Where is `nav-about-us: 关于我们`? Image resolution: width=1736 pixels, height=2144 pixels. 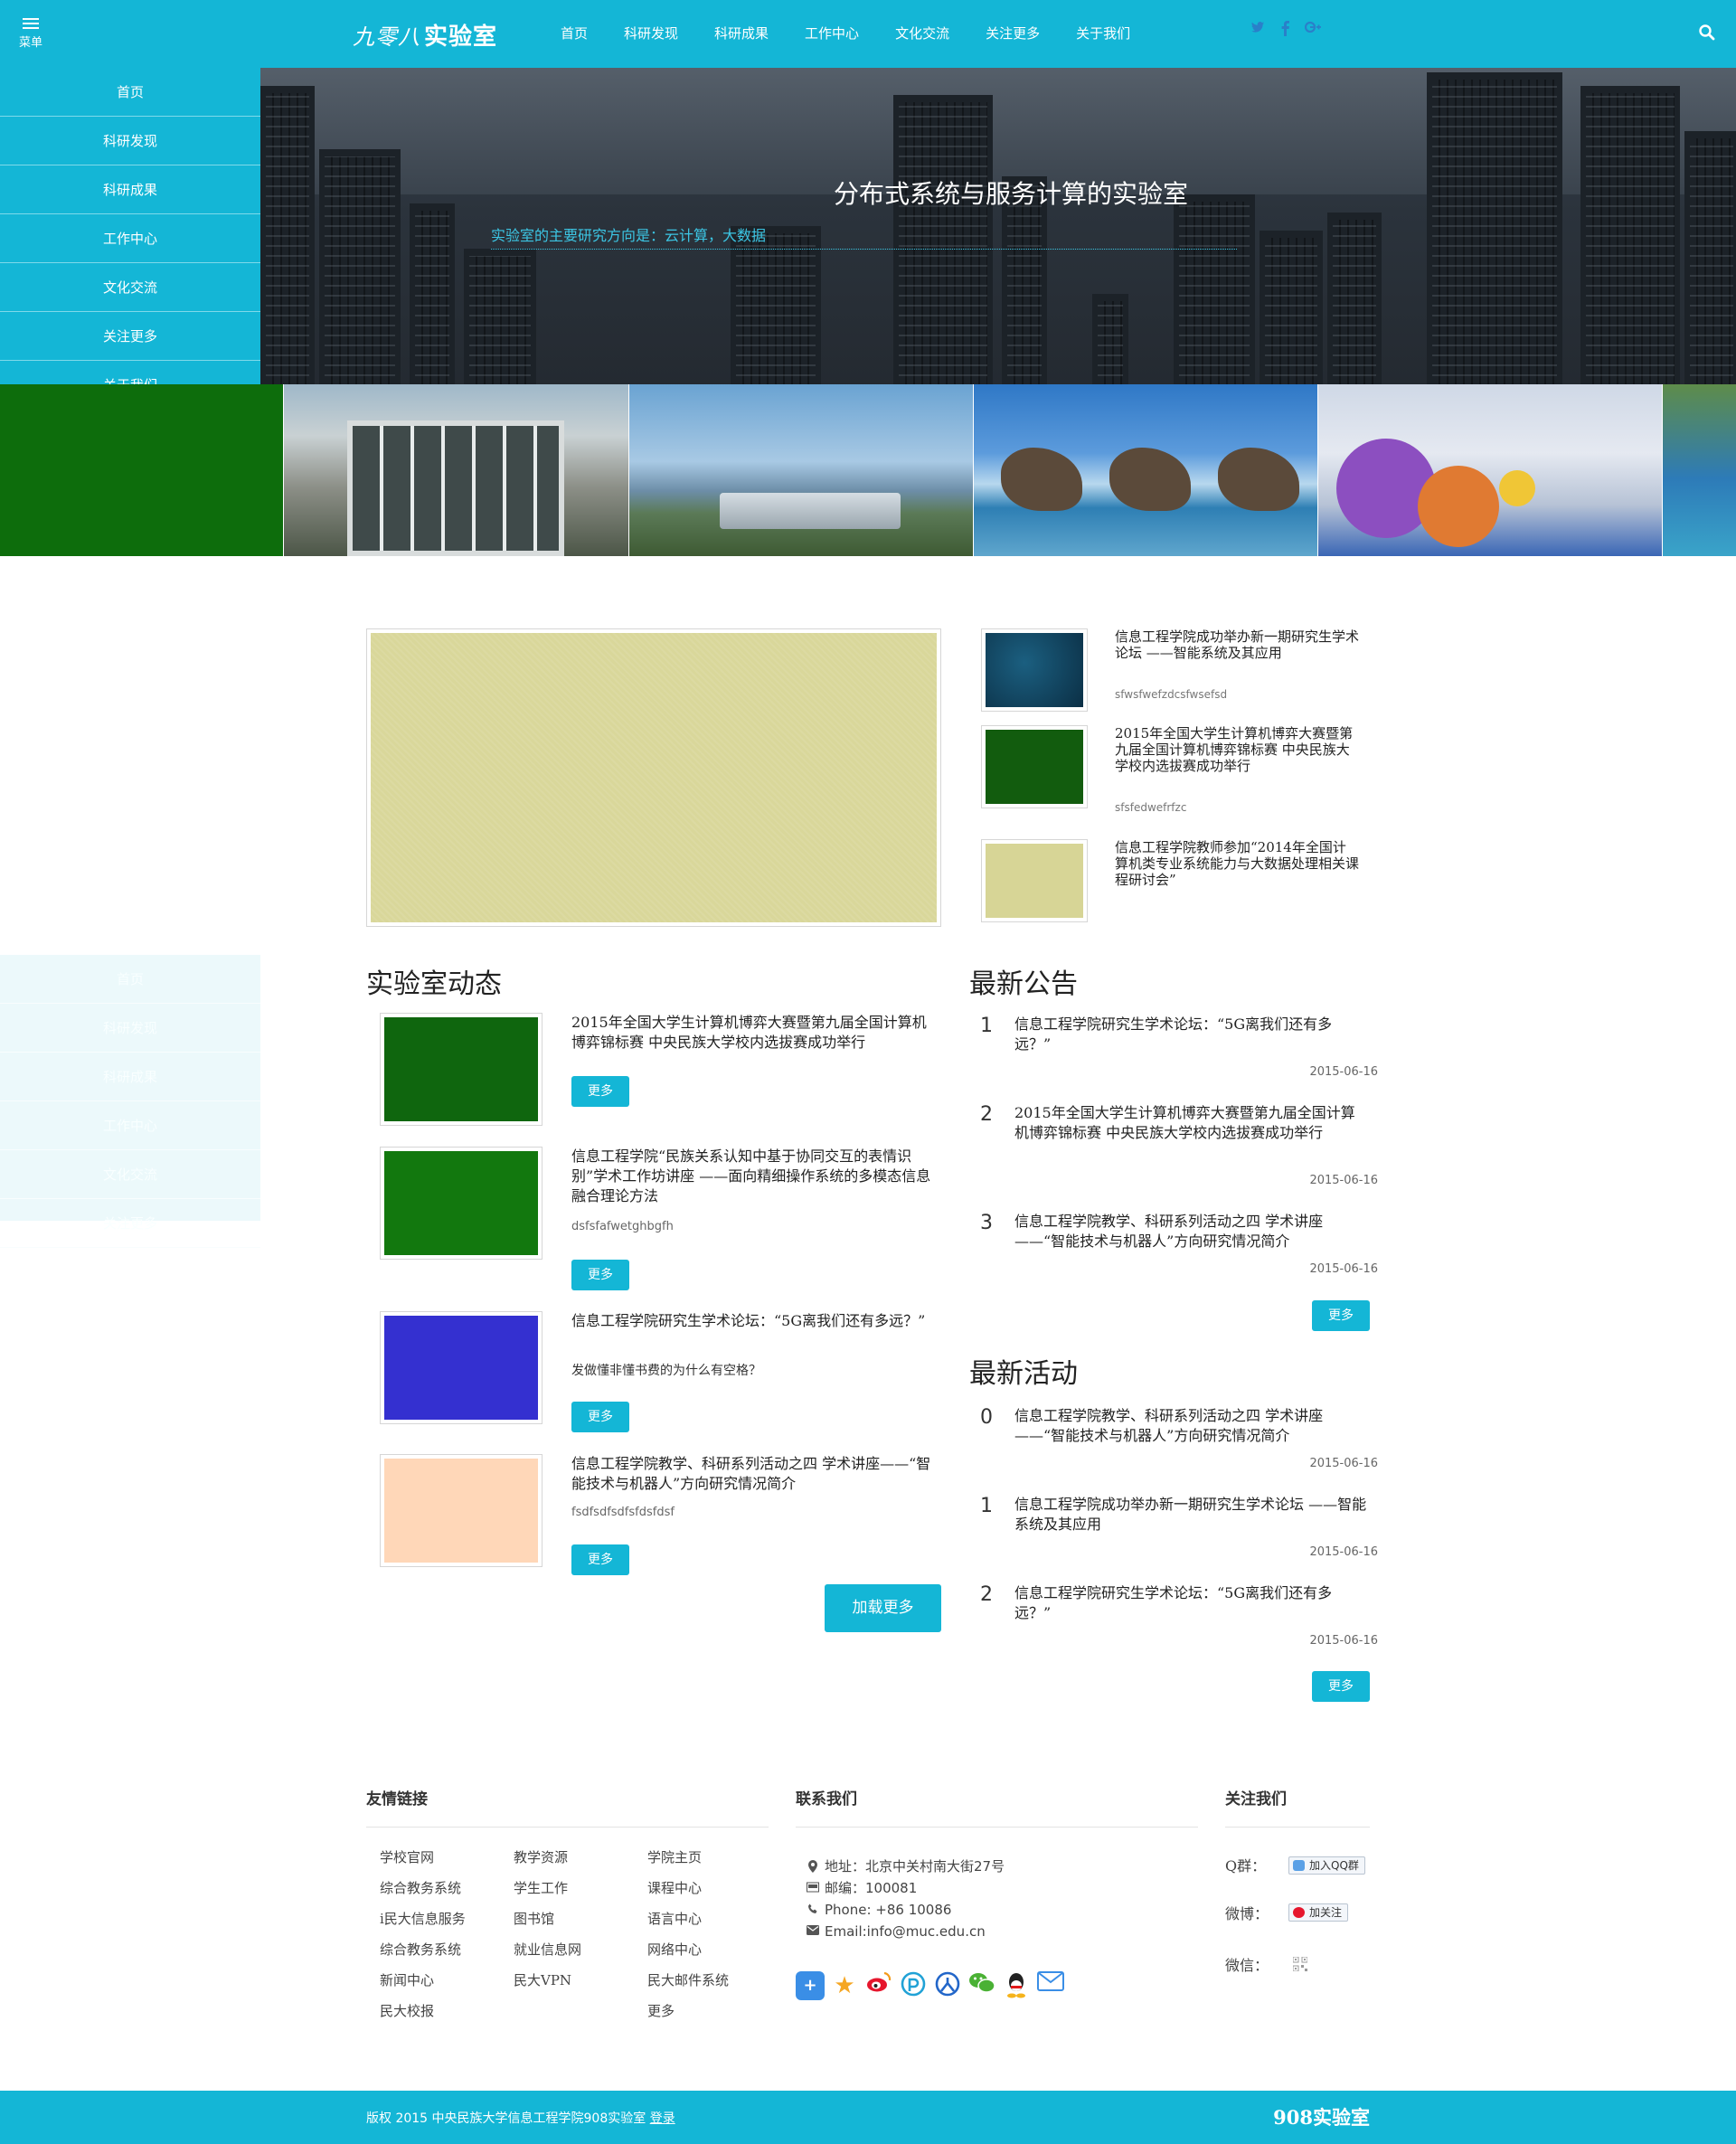 nav-about-us: 关于我们 is located at coordinates (1103, 34).